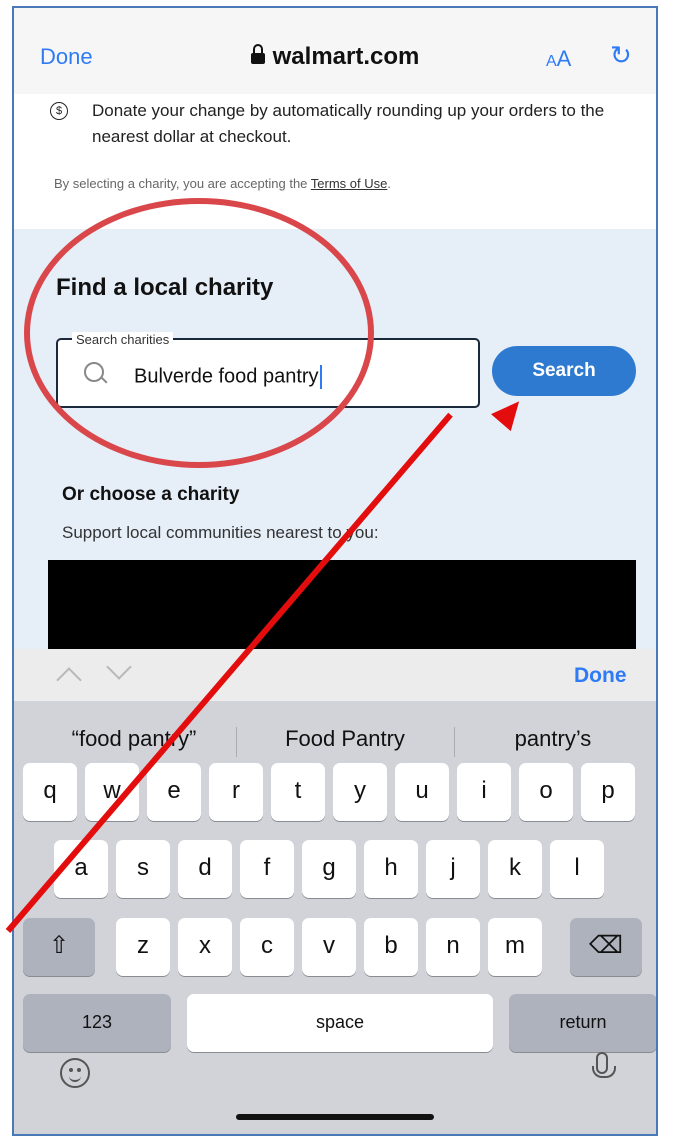 This screenshot has width=677, height=1143. What do you see at coordinates (143, 869) in the screenshot?
I see `key-s: s` at bounding box center [143, 869].